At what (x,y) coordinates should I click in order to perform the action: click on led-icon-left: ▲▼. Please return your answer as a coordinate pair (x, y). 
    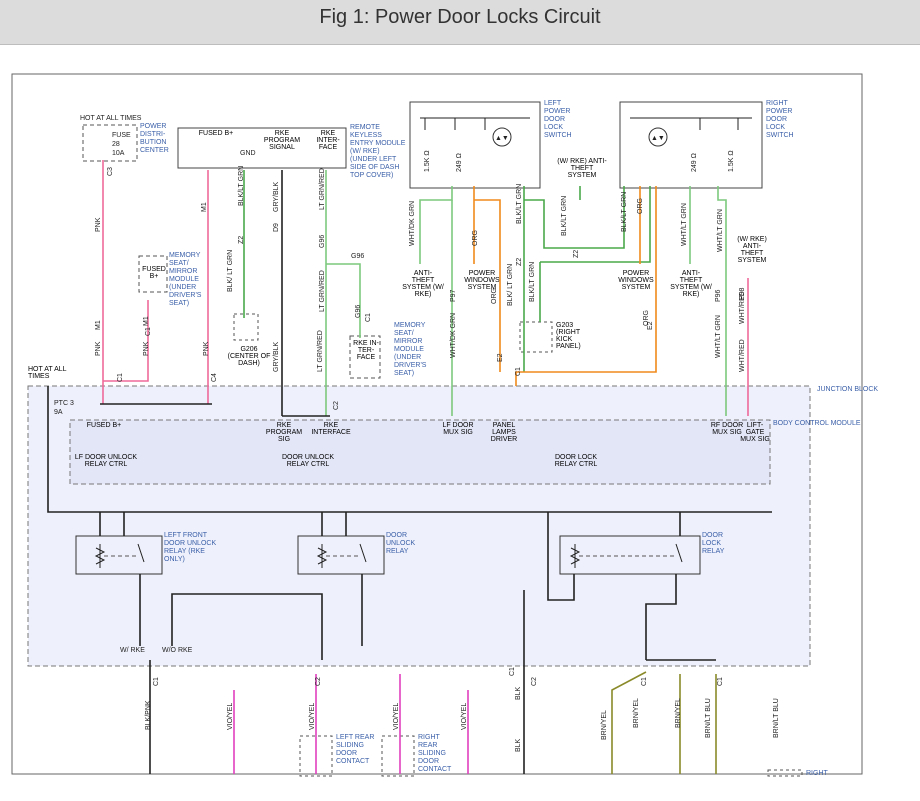
    Looking at the image, I should click on (502, 138).